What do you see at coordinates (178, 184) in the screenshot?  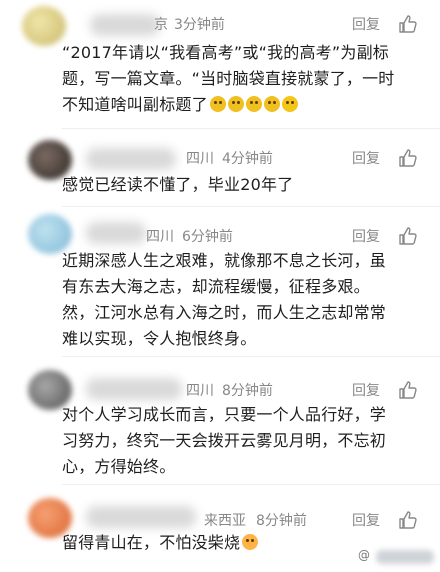 I see `comment-text: 感觉已经读不懂了，毕业20年了` at bounding box center [178, 184].